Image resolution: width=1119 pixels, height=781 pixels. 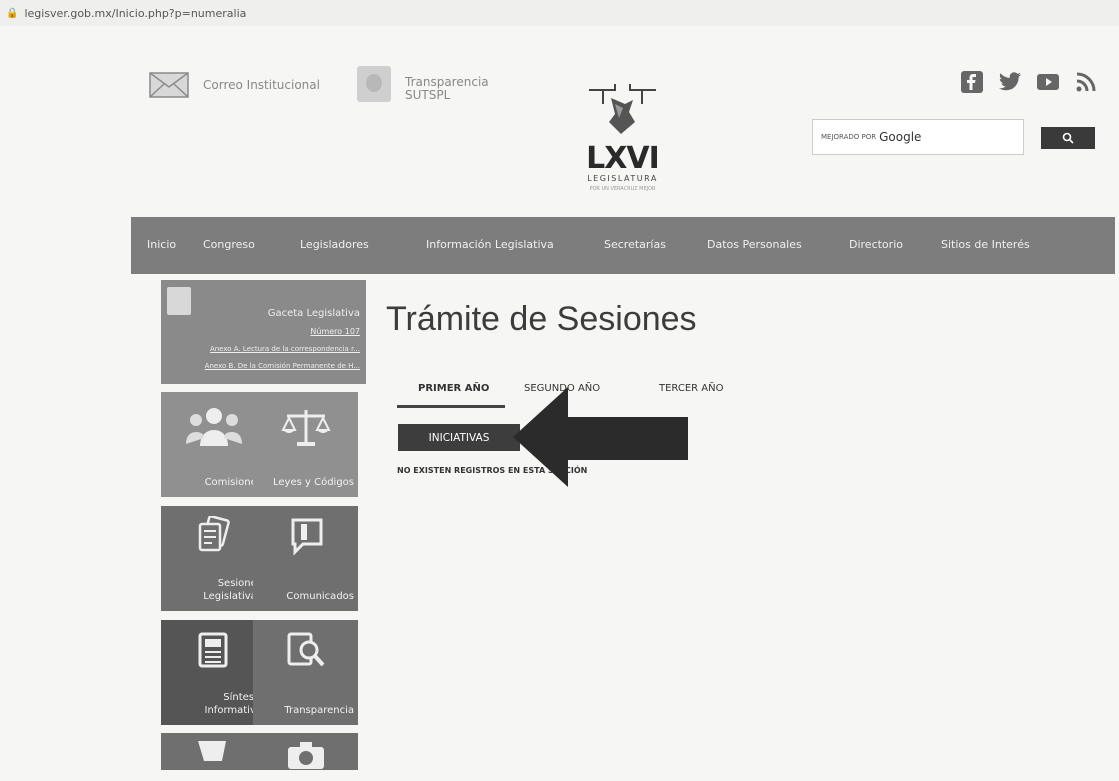 I want to click on nav-item-congreso: Congreso, so click(x=229, y=244).